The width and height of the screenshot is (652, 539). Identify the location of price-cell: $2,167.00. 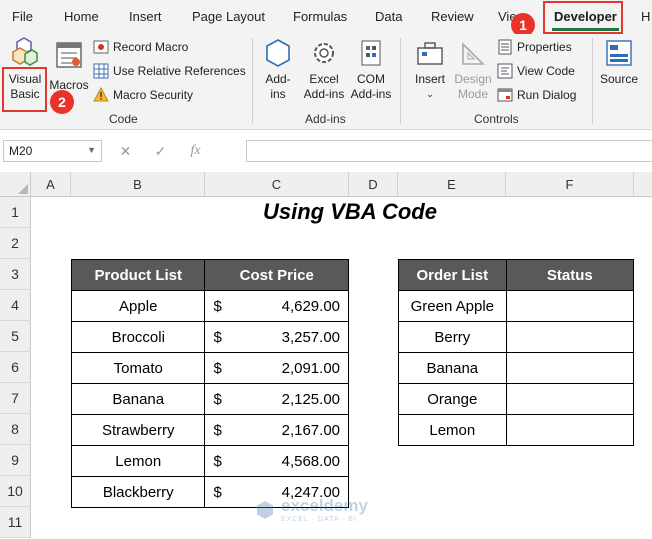
(276, 430).